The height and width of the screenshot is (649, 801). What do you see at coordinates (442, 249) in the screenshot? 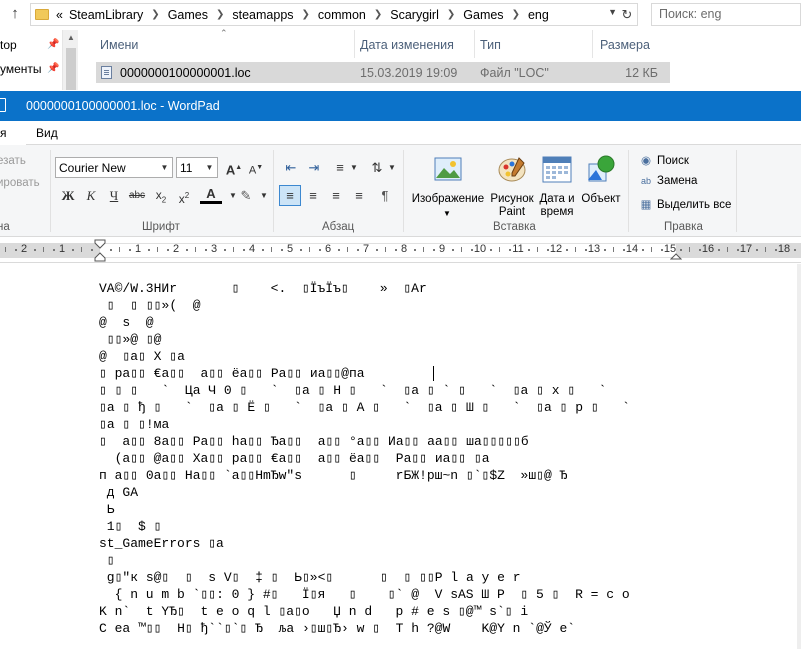
I see `ruler-number: 9` at bounding box center [442, 249].